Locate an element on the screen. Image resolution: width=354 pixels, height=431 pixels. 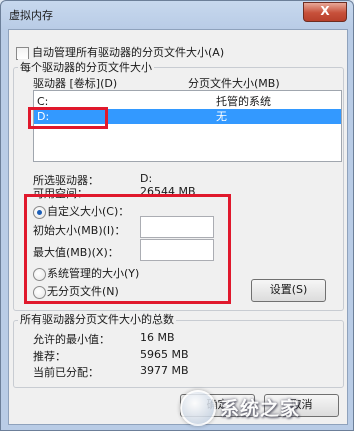
list-item: D: 无 is located at coordinates (187, 116).